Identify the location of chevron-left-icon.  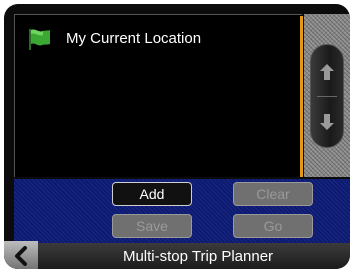
(21, 256).